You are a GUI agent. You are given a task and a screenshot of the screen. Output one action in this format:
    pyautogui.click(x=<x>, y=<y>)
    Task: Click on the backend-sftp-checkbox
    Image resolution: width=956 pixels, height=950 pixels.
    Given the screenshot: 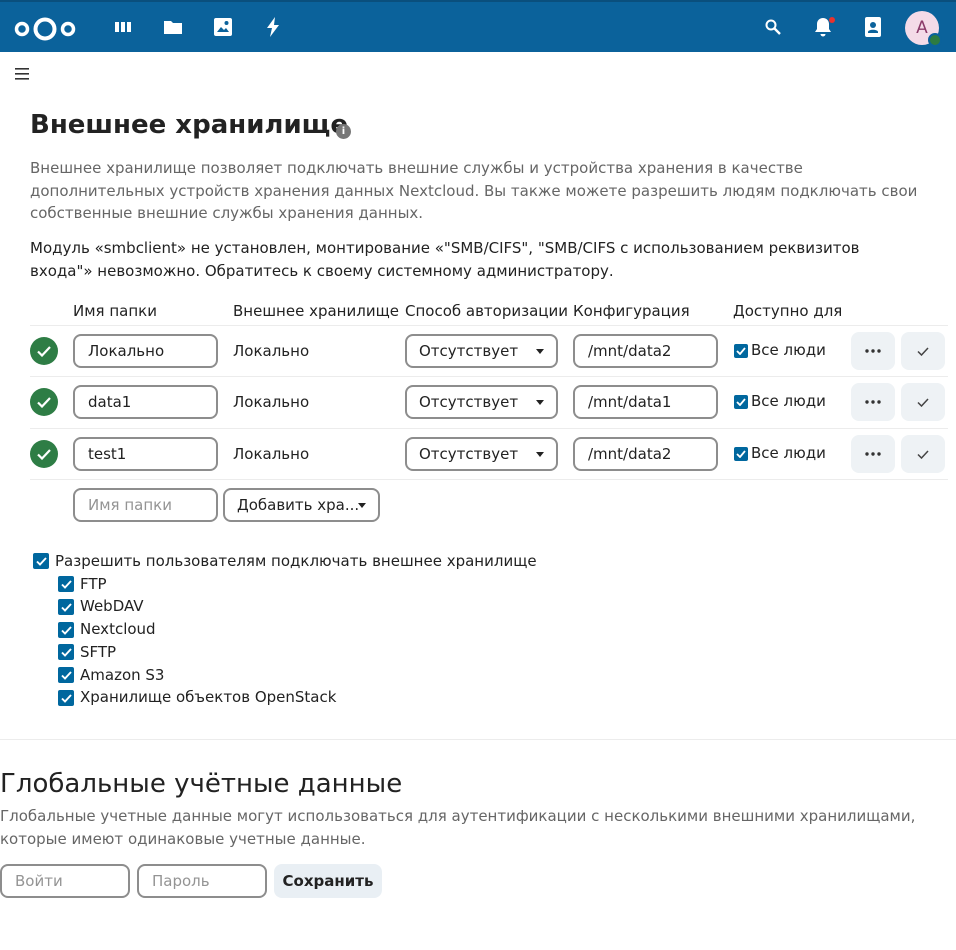 What is the action you would take?
    pyautogui.click(x=66, y=652)
    